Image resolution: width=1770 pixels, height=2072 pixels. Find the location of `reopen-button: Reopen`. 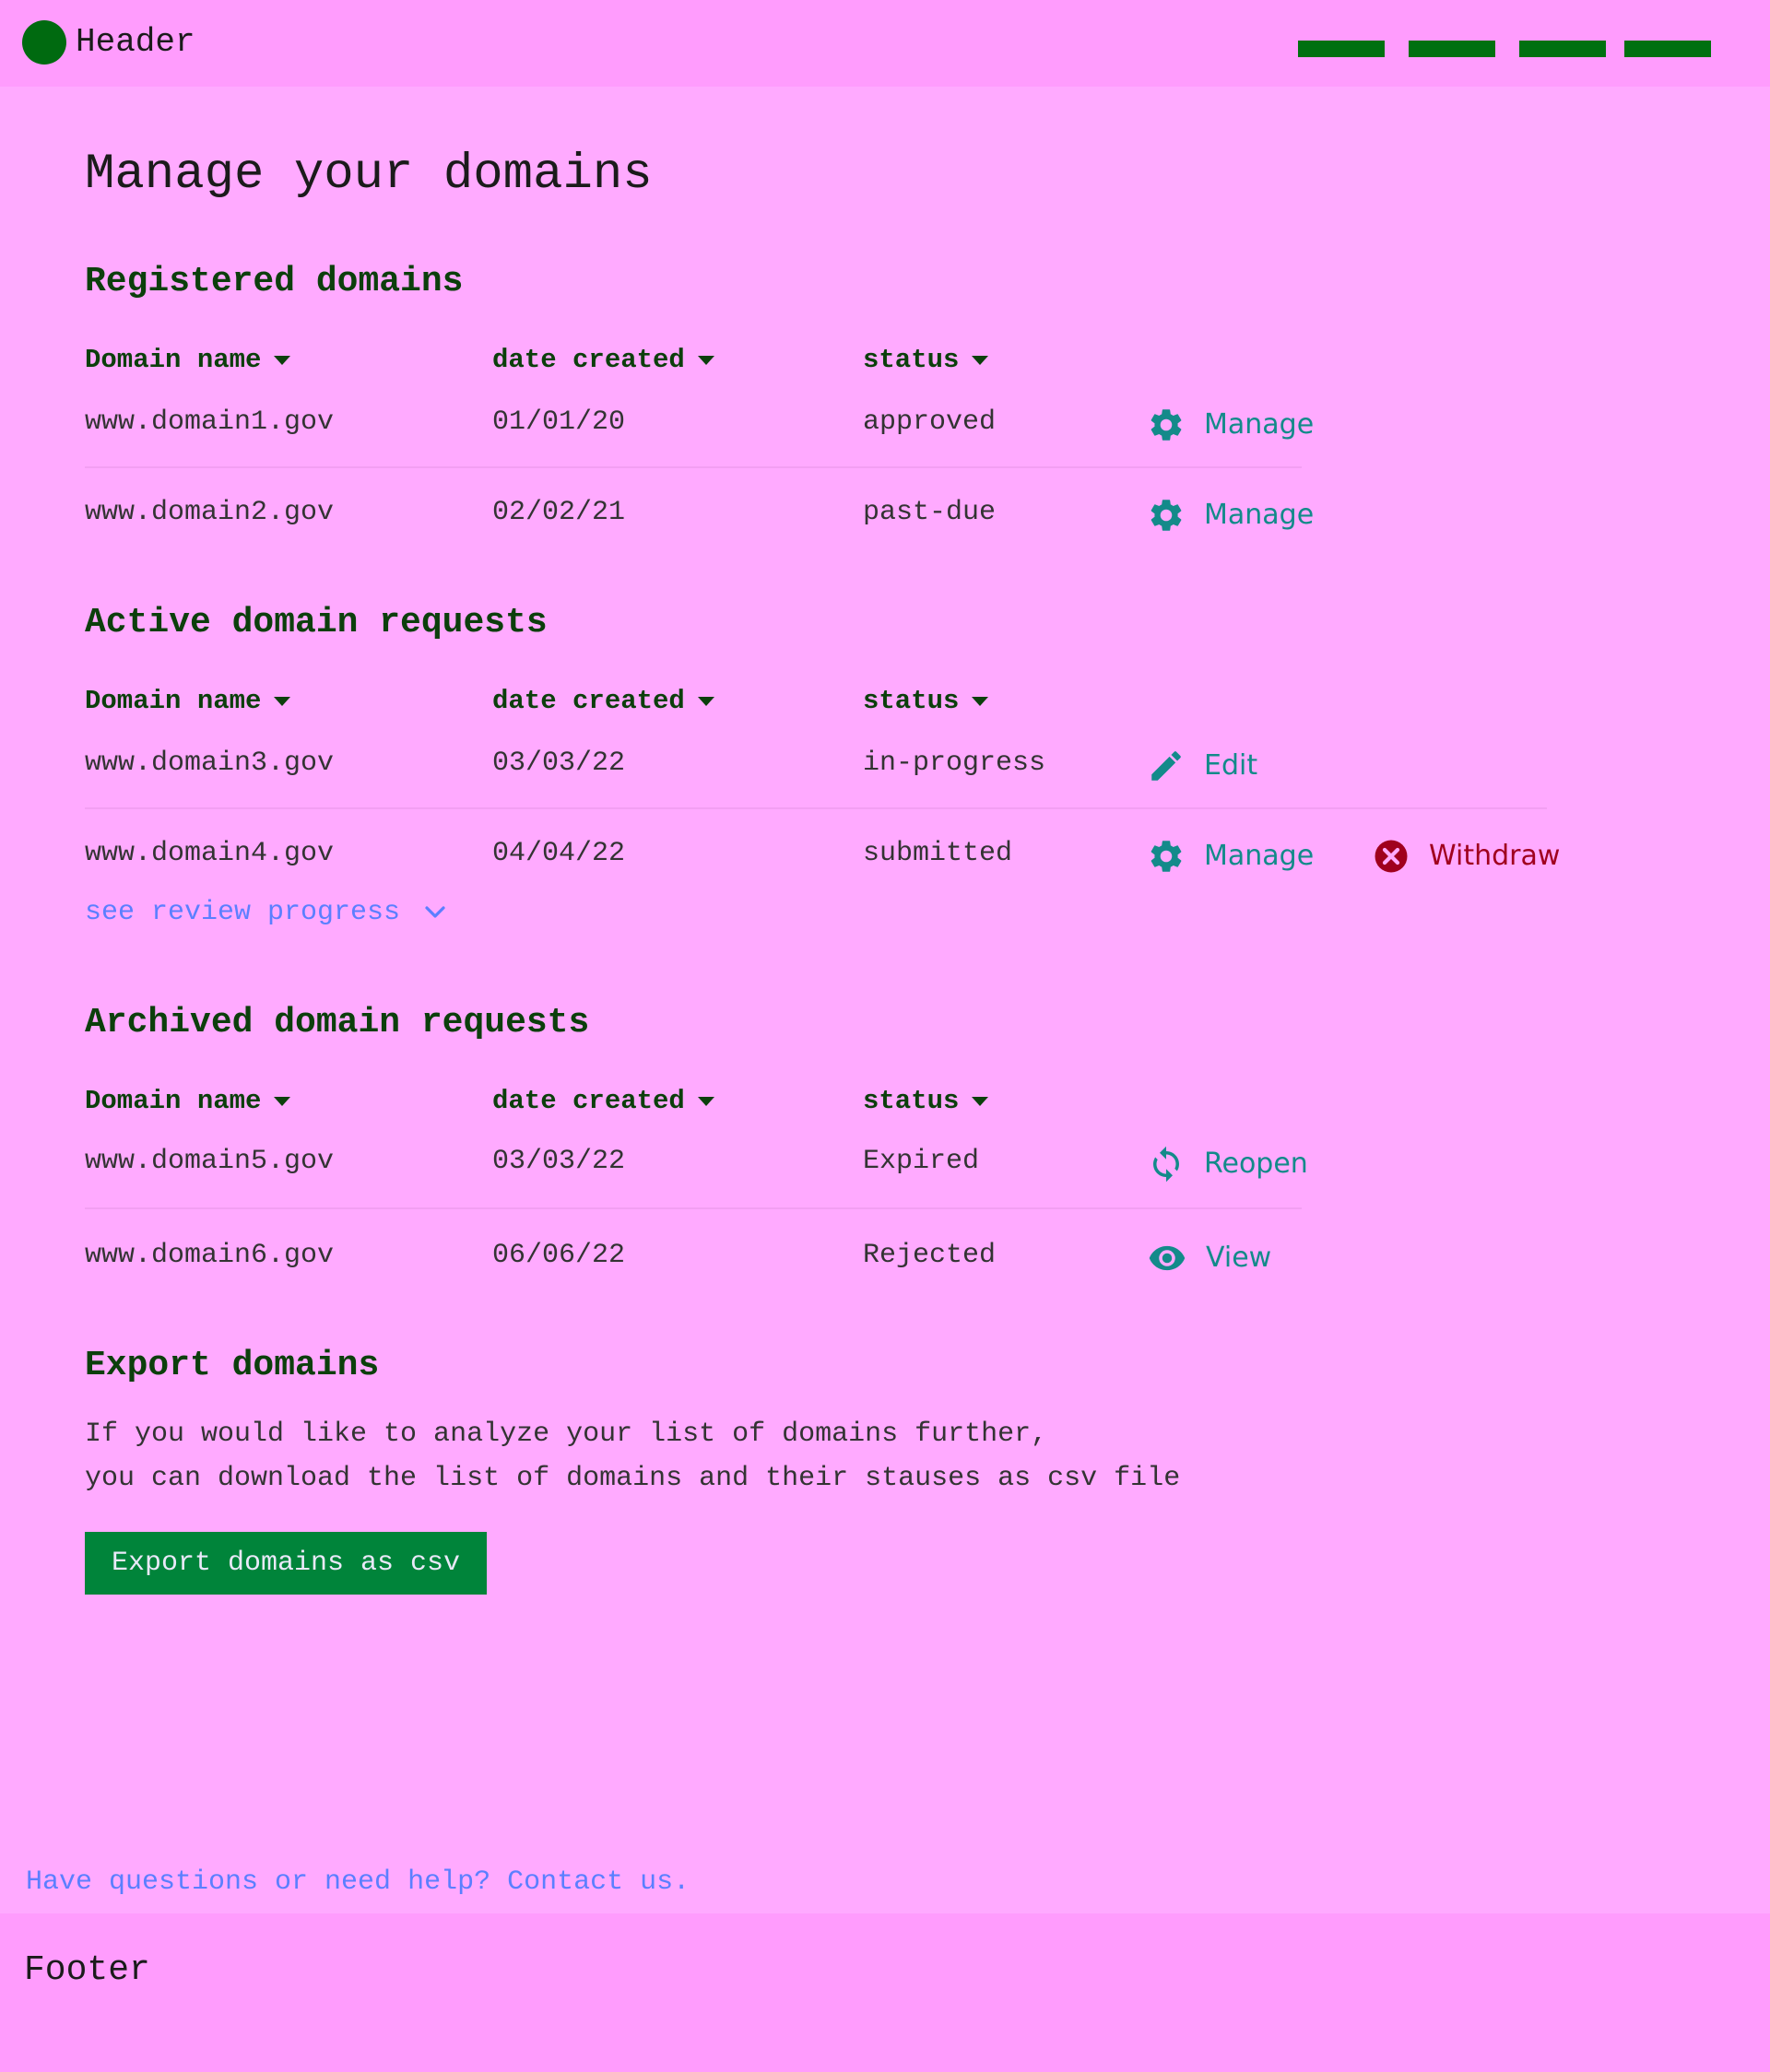

reopen-button: Reopen is located at coordinates (1227, 1164).